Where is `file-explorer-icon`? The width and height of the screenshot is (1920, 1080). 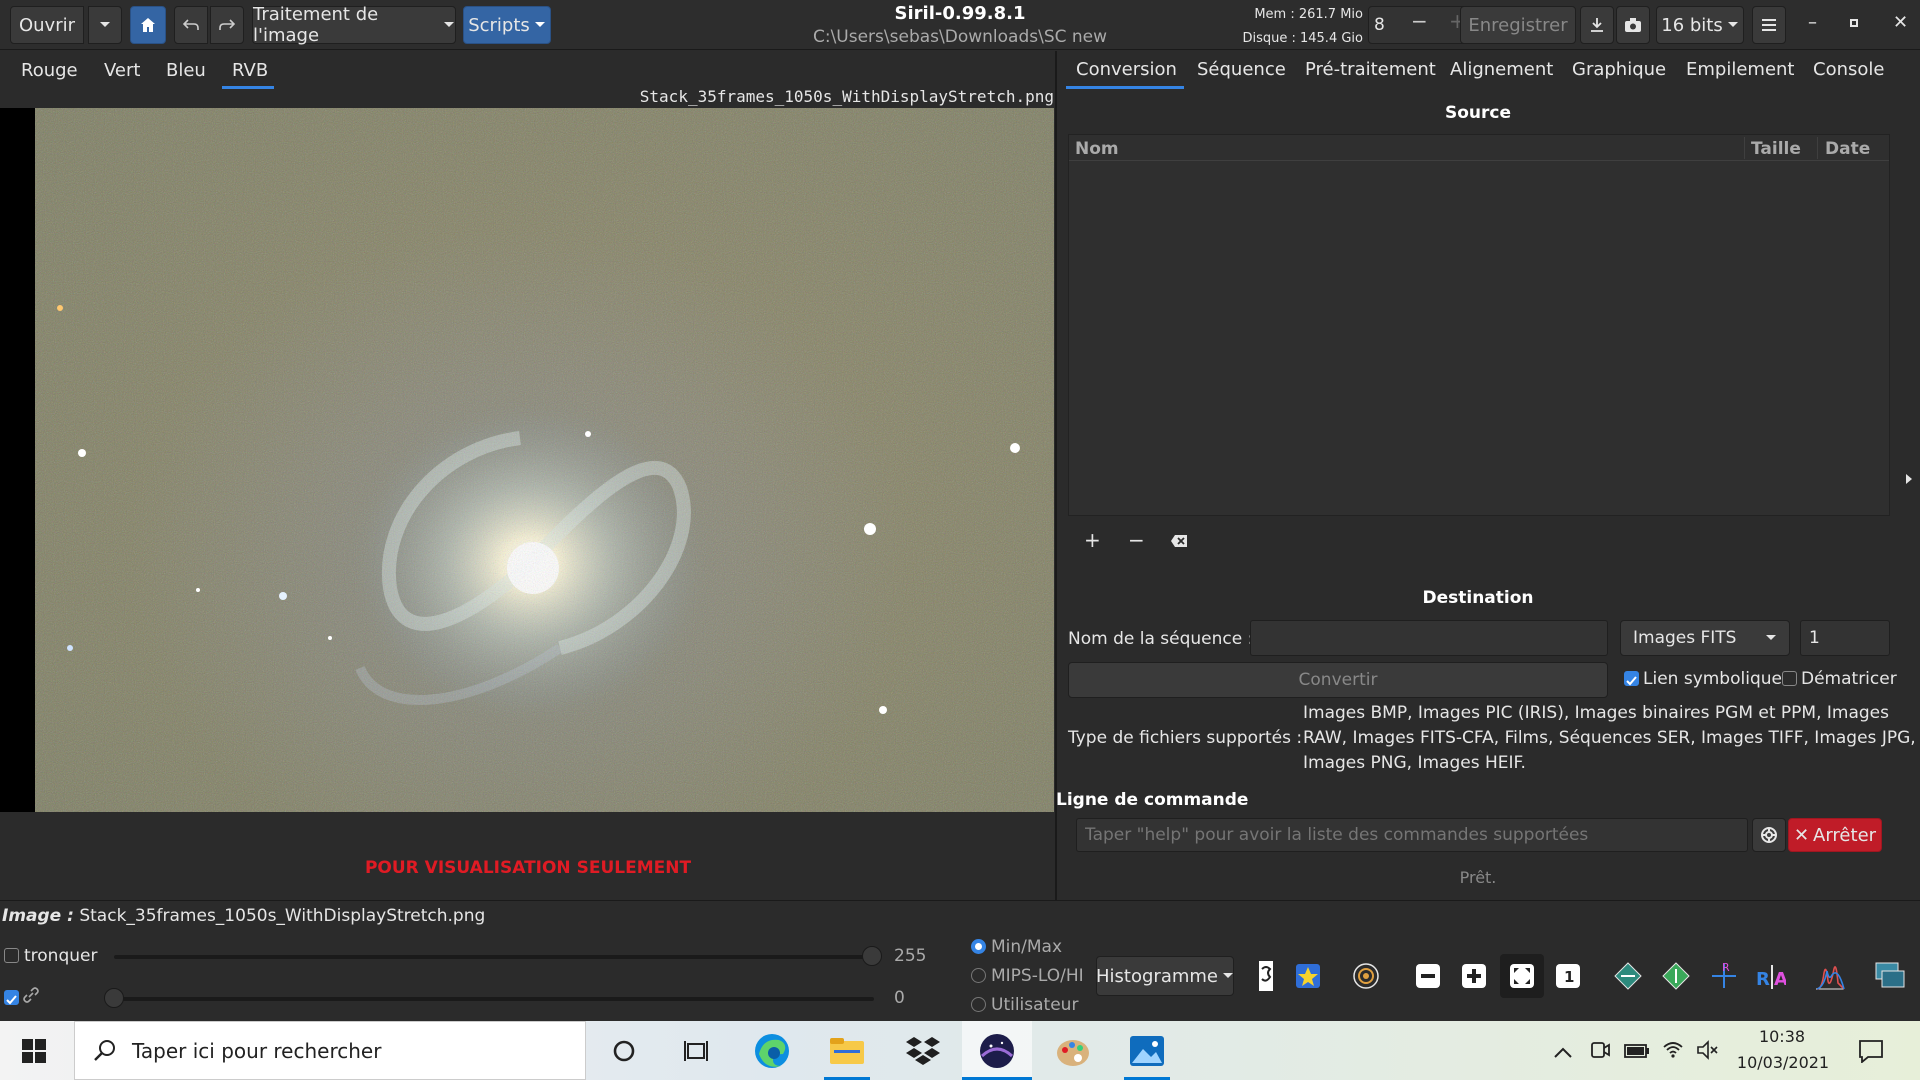
file-explorer-icon is located at coordinates (847, 1050).